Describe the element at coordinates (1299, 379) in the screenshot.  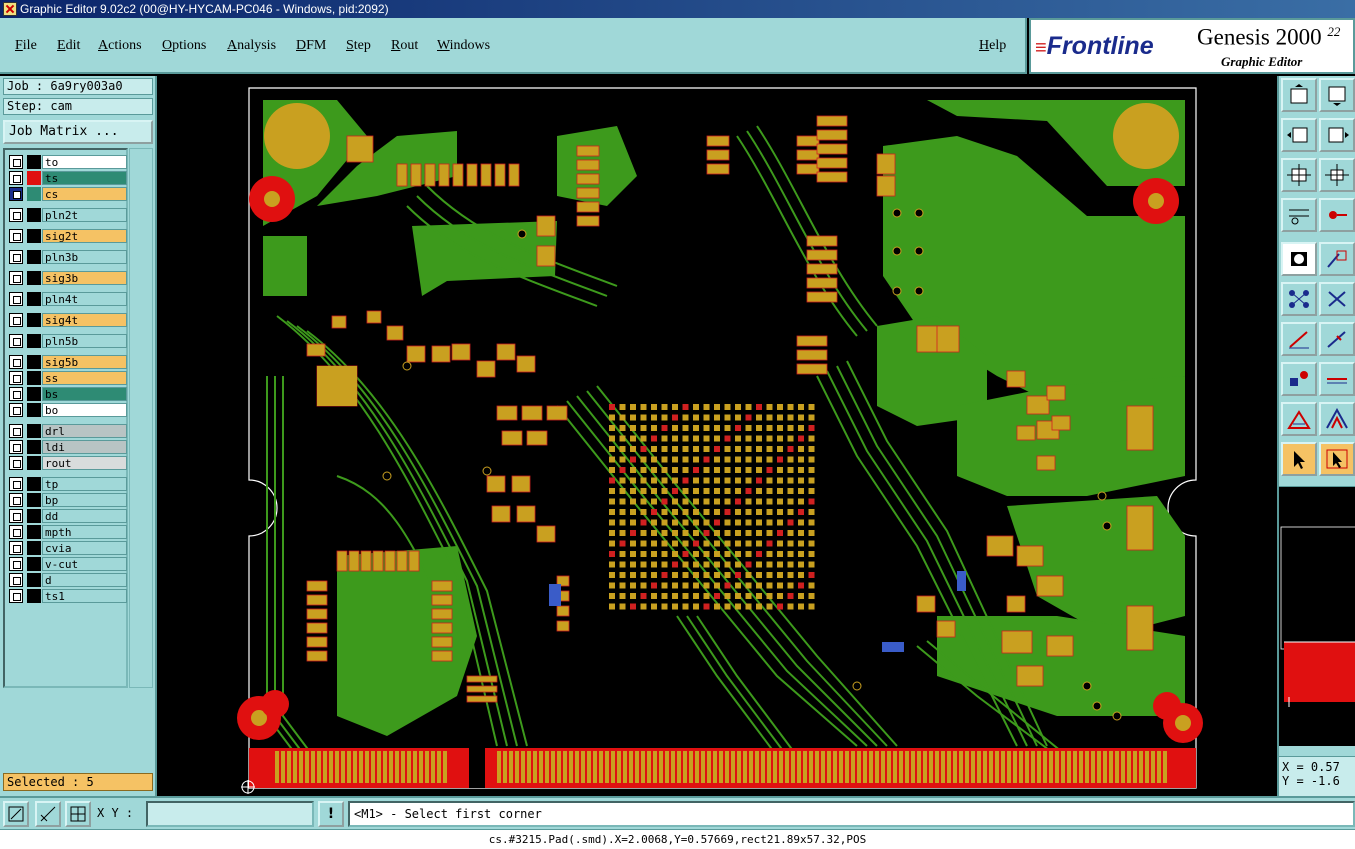
I see `tool-pad-add-button` at that location.